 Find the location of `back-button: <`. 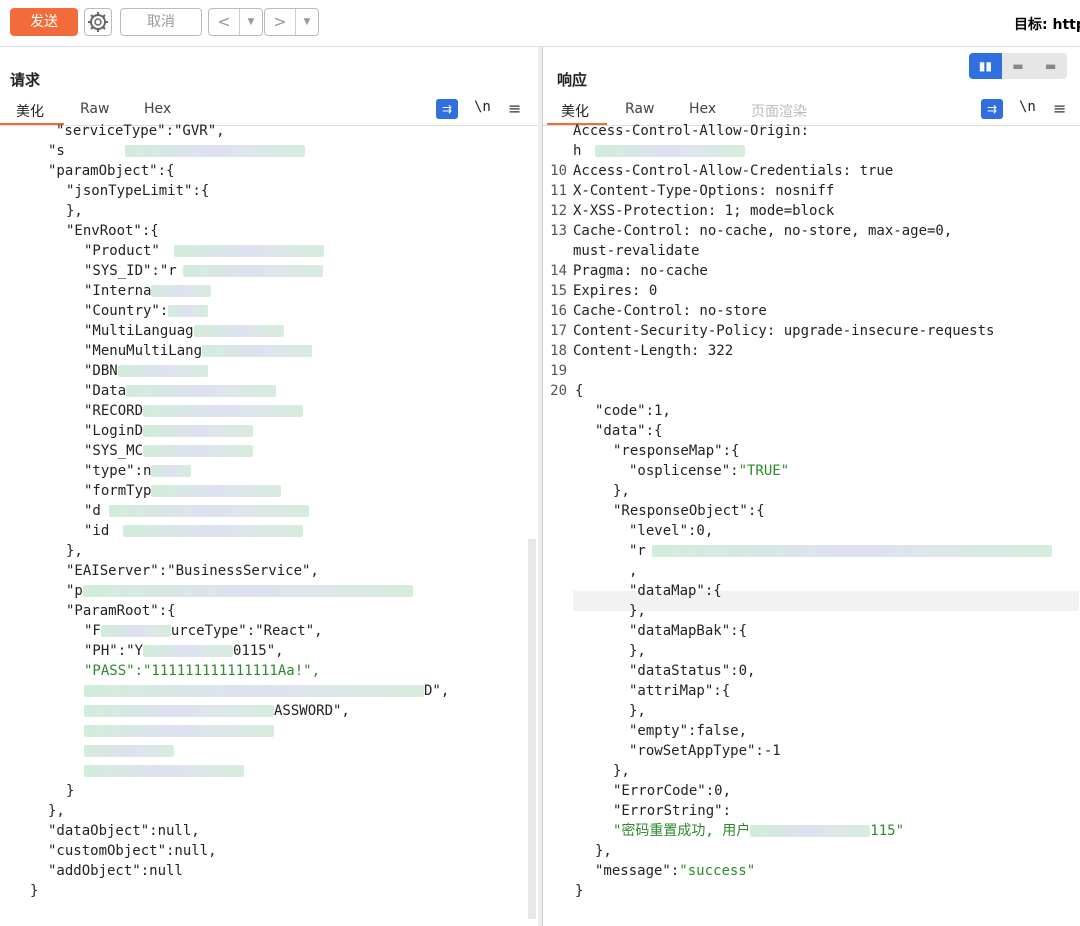

back-button: < is located at coordinates (224, 22).